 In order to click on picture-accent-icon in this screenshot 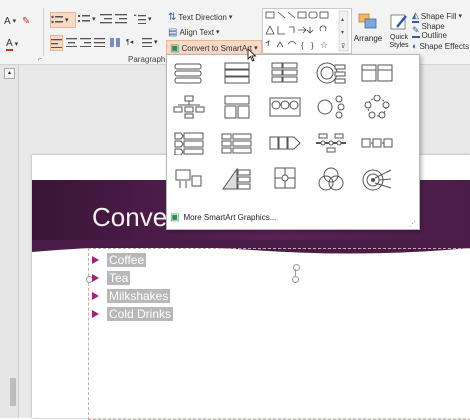, I will do `click(285, 107)`.